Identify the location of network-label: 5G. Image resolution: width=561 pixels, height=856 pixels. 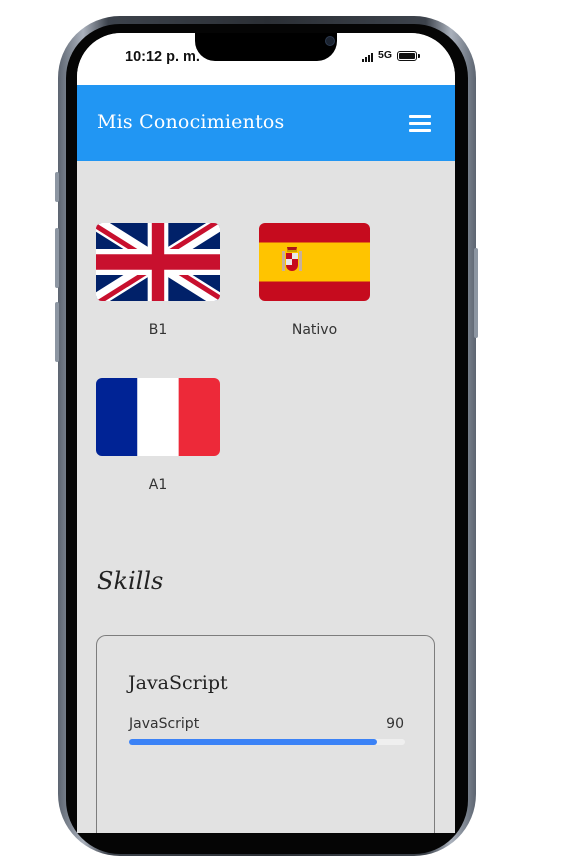
(385, 55).